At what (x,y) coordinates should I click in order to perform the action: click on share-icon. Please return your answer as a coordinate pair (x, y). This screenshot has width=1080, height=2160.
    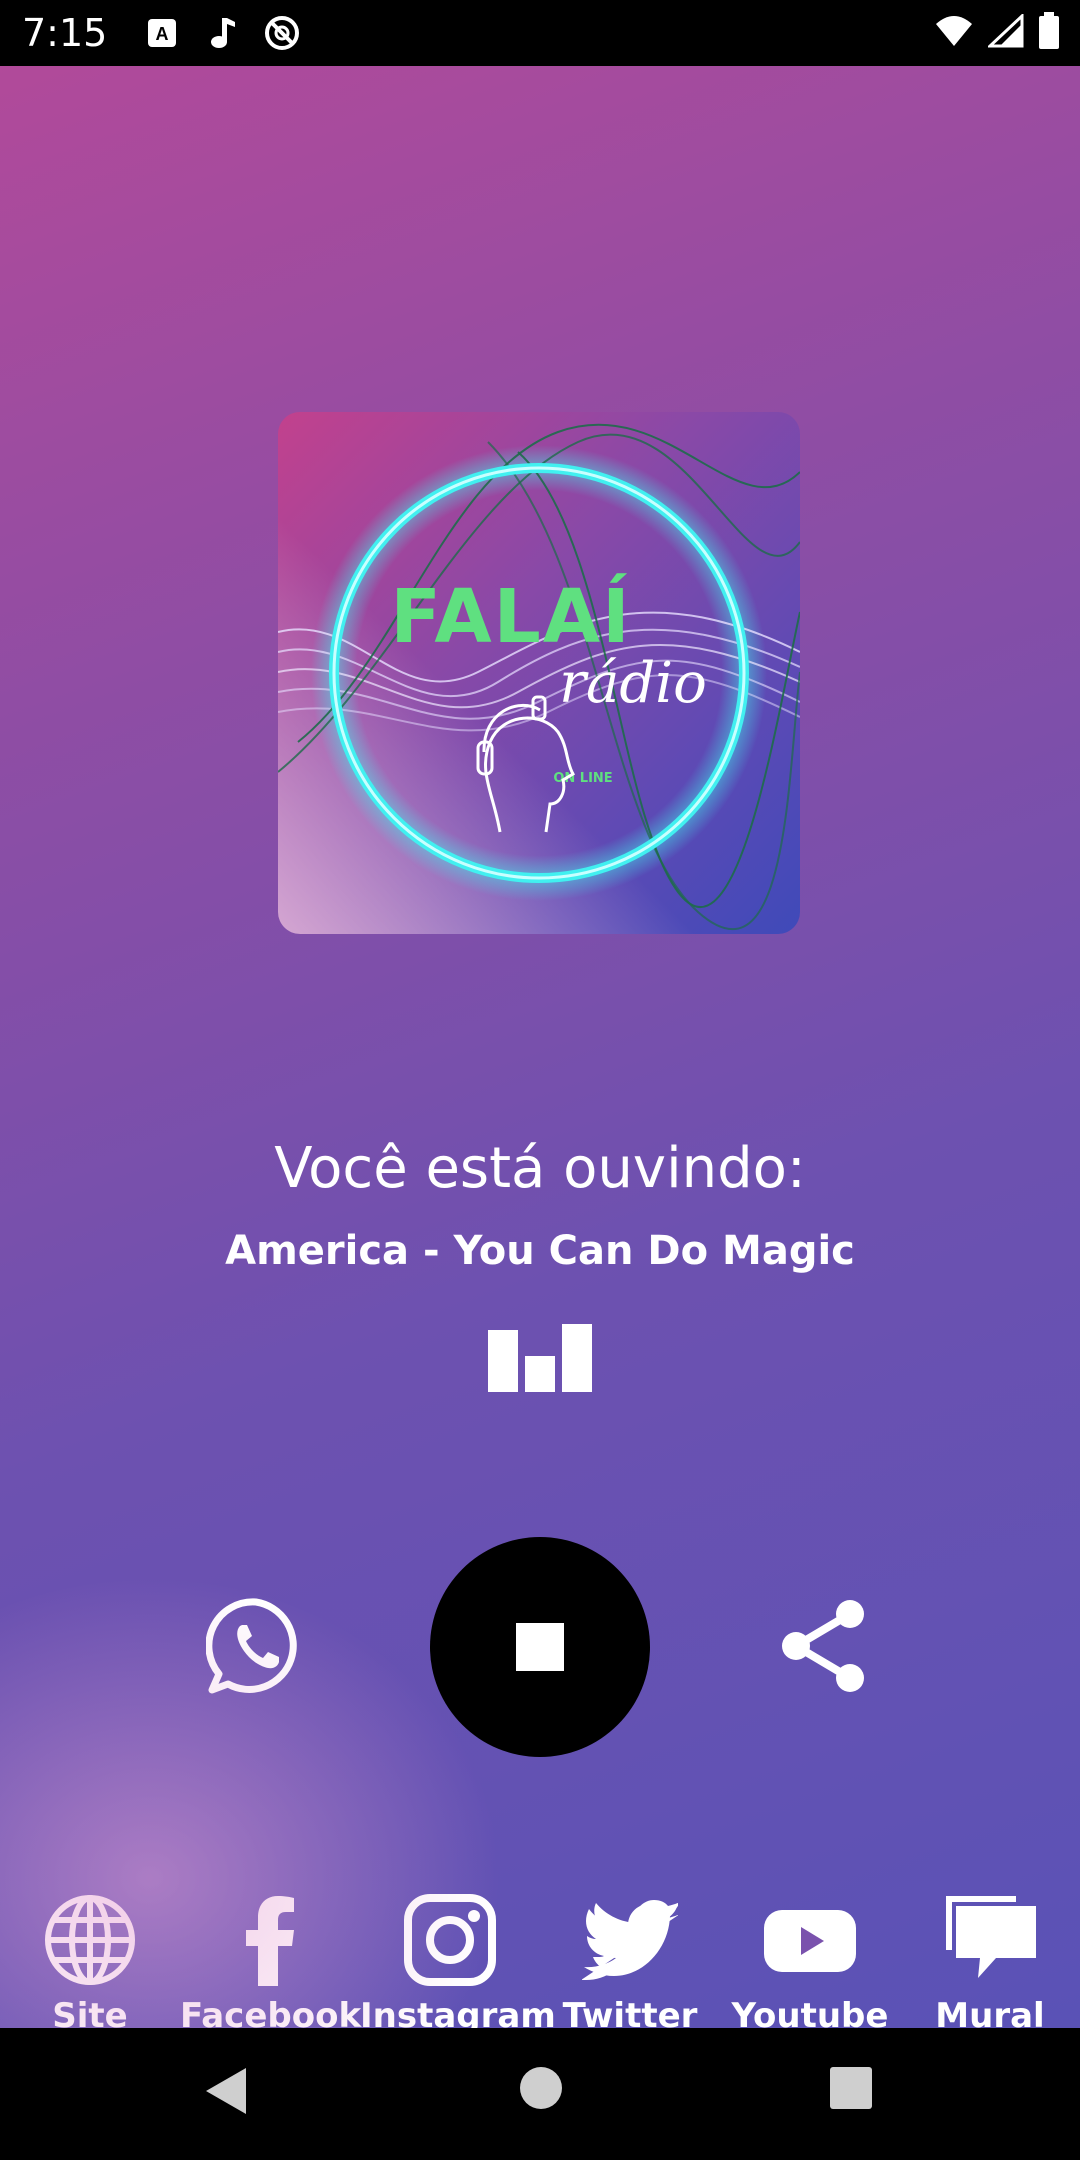
    Looking at the image, I should click on (823, 1646).